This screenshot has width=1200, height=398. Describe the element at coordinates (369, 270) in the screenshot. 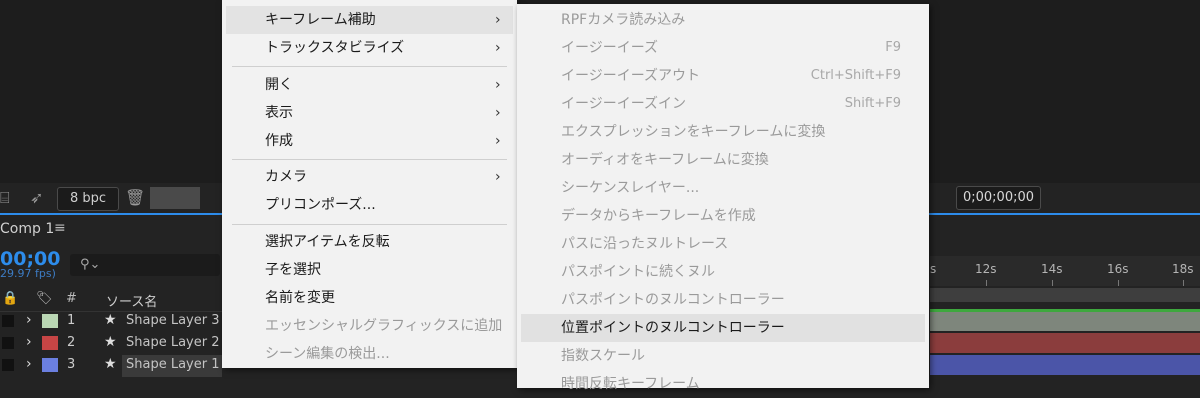

I see `menu-item-select-children: 子を選択` at that location.